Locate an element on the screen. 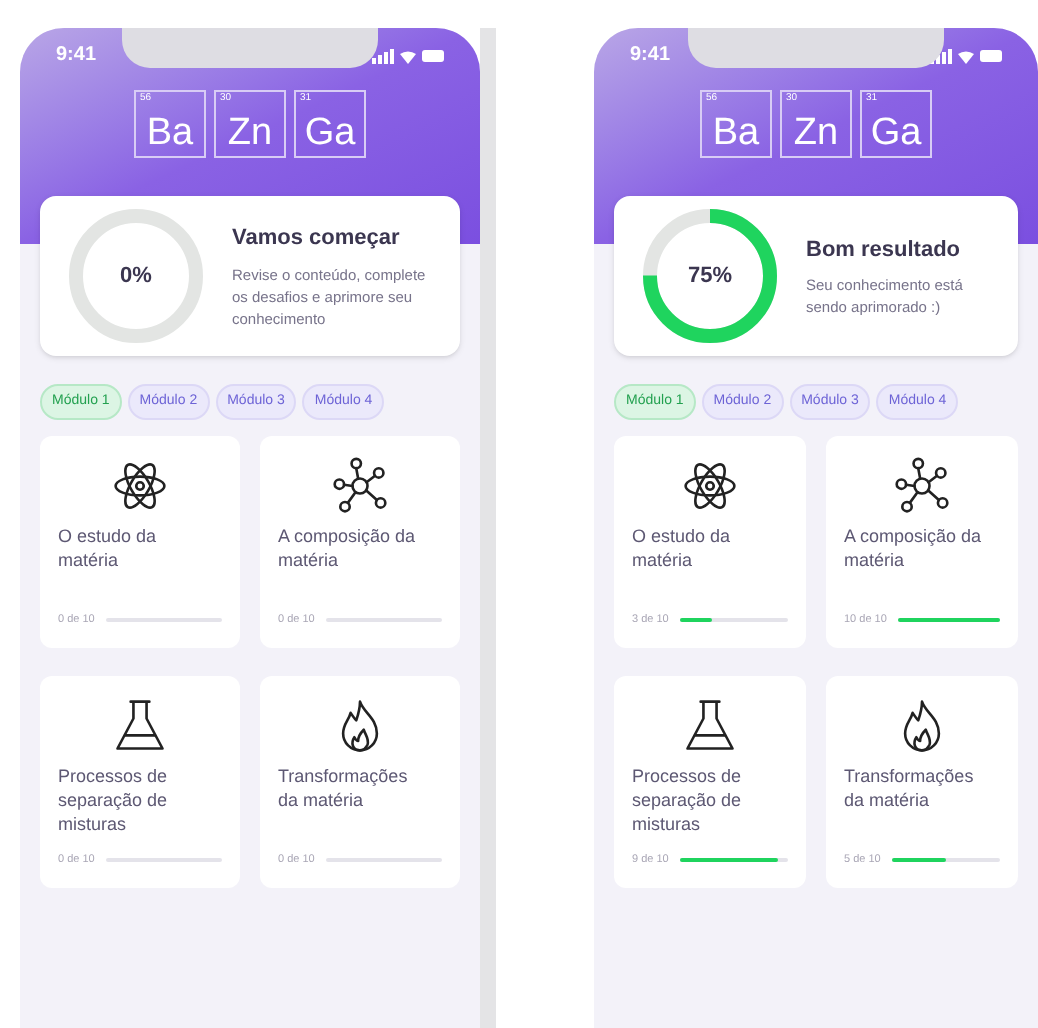  summary-title: Bom resultado is located at coordinates (884, 250).